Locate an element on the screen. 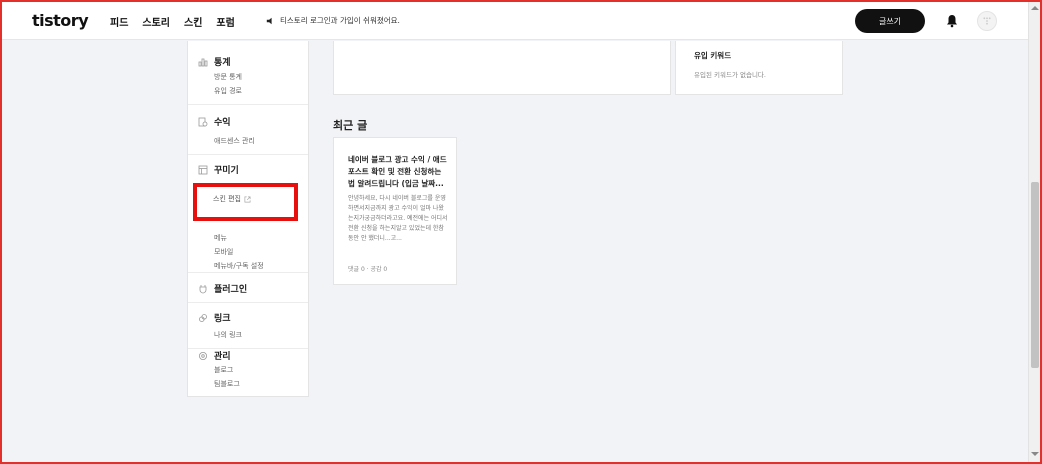 The image size is (1042, 464). sidebar-item-team-blog: 팀블로그 is located at coordinates (227, 384).